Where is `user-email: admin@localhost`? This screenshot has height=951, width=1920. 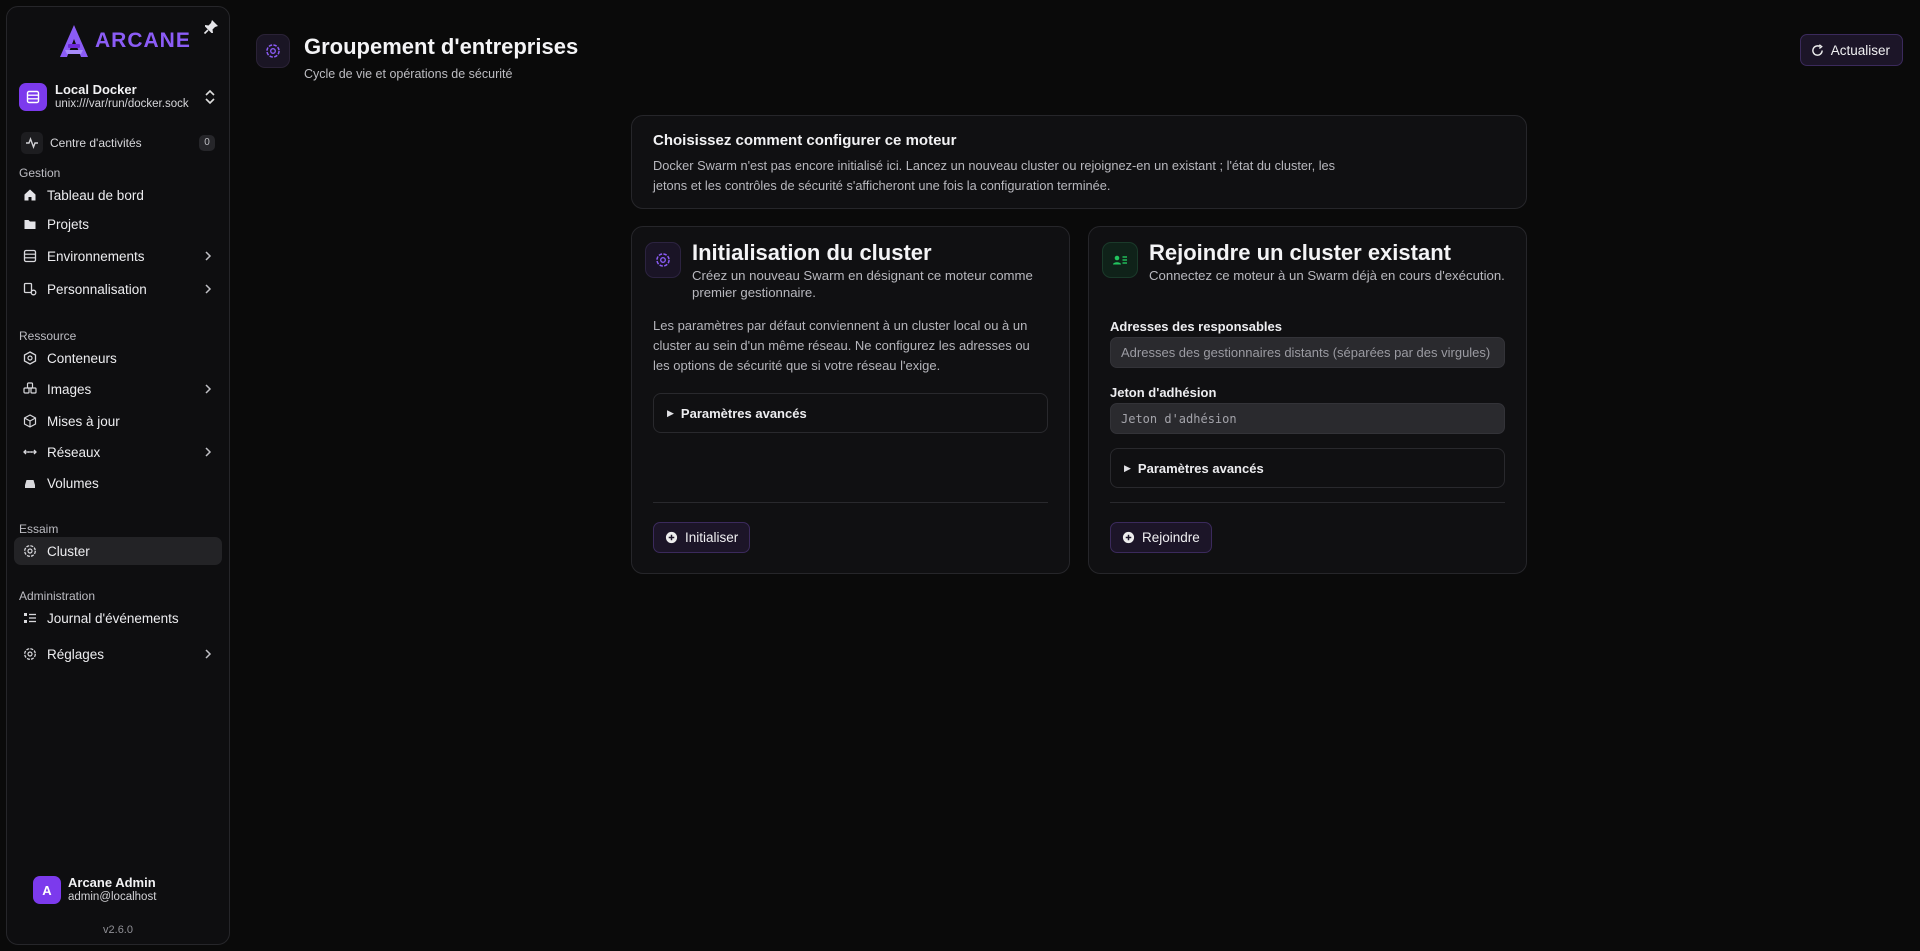
user-email: admin@localhost is located at coordinates (112, 897).